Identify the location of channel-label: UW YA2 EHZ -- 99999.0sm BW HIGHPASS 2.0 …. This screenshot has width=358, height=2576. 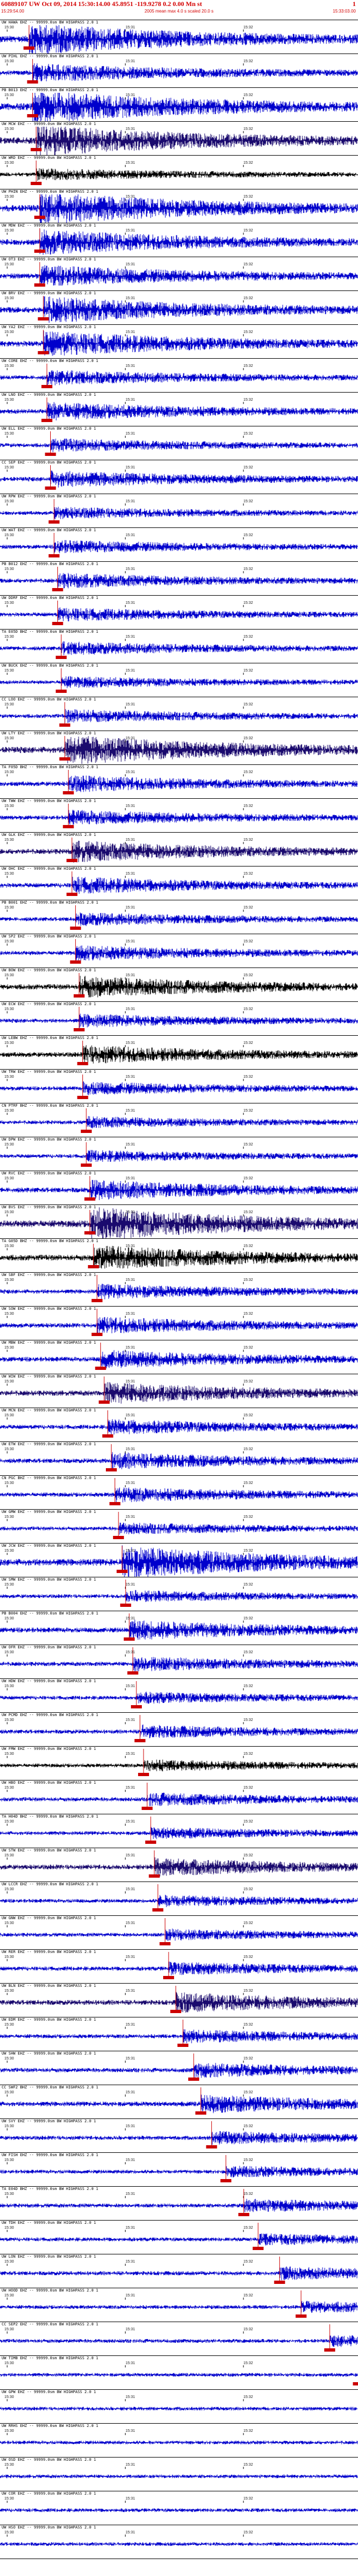
(49, 327).